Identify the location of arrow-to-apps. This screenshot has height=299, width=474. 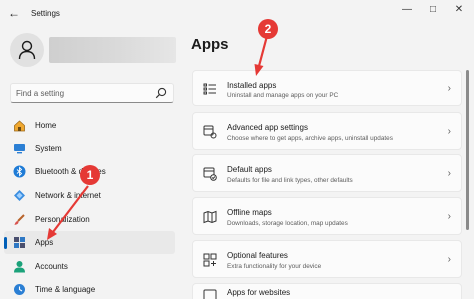
(70, 209).